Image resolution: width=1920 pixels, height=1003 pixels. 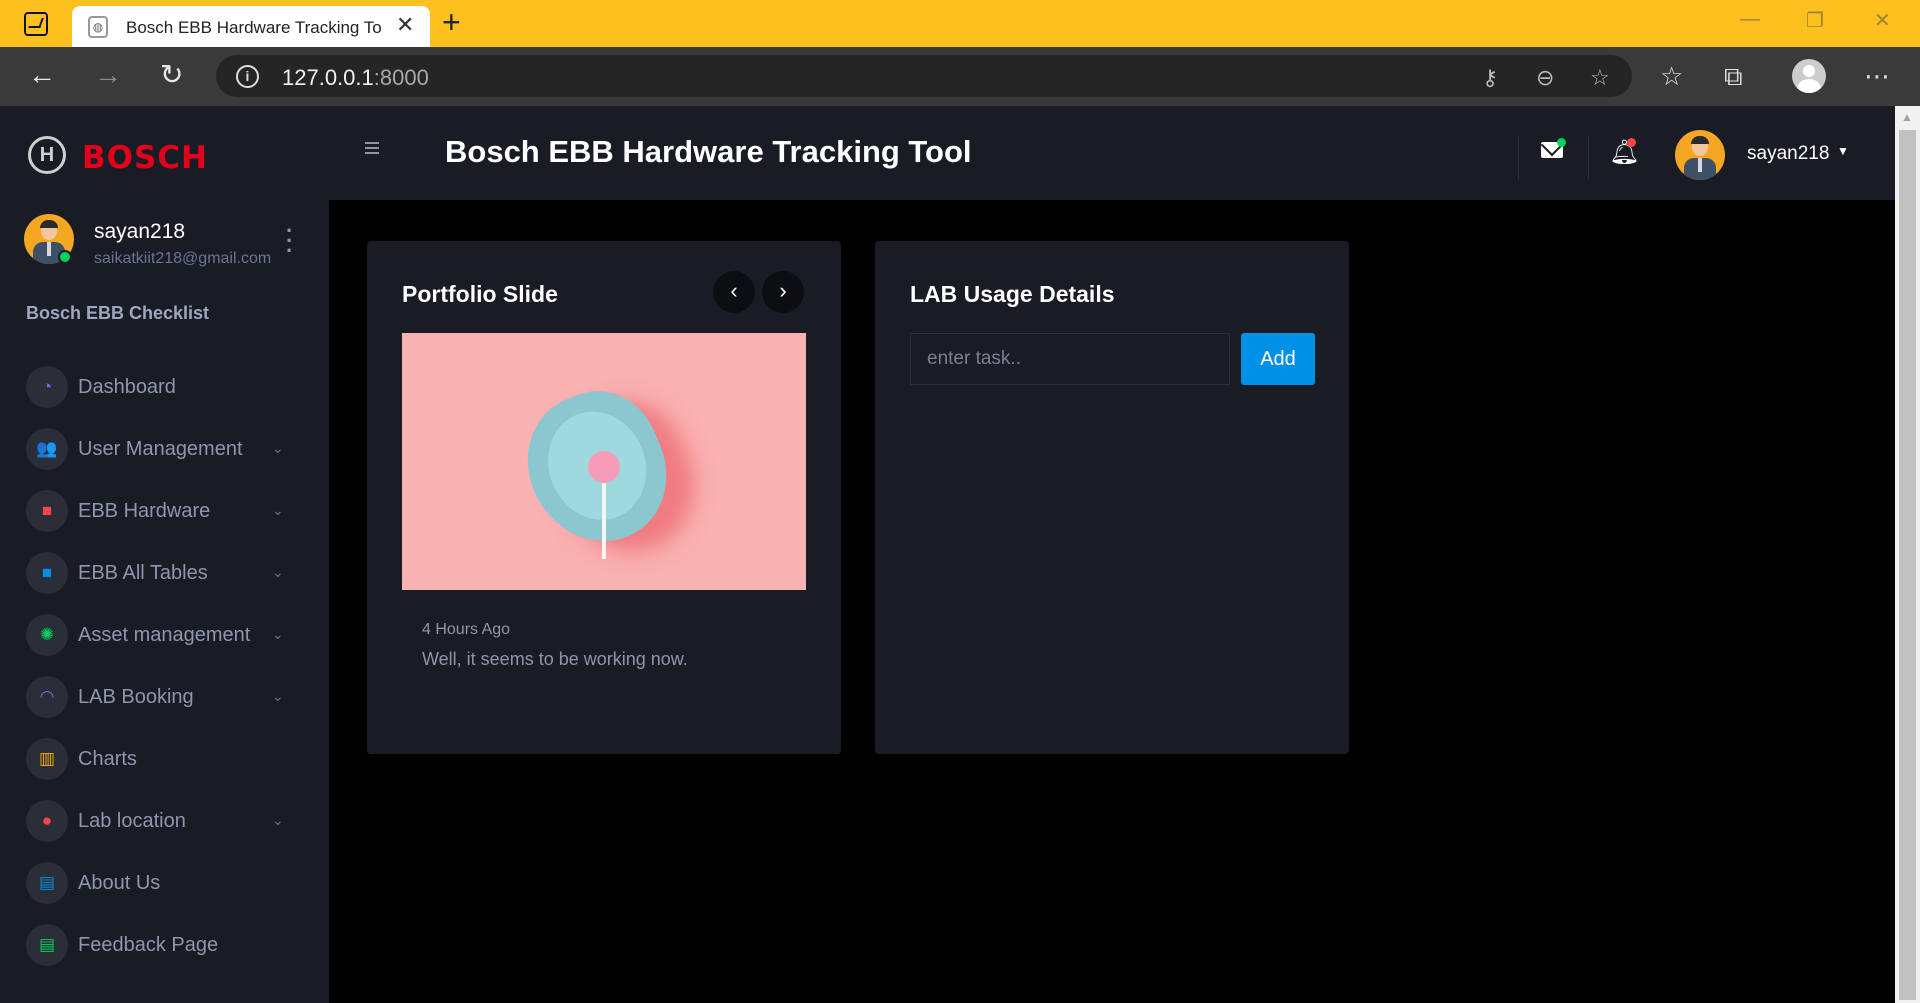 I want to click on nav-section-label: Bosch EBB Checklist, so click(x=118, y=313).